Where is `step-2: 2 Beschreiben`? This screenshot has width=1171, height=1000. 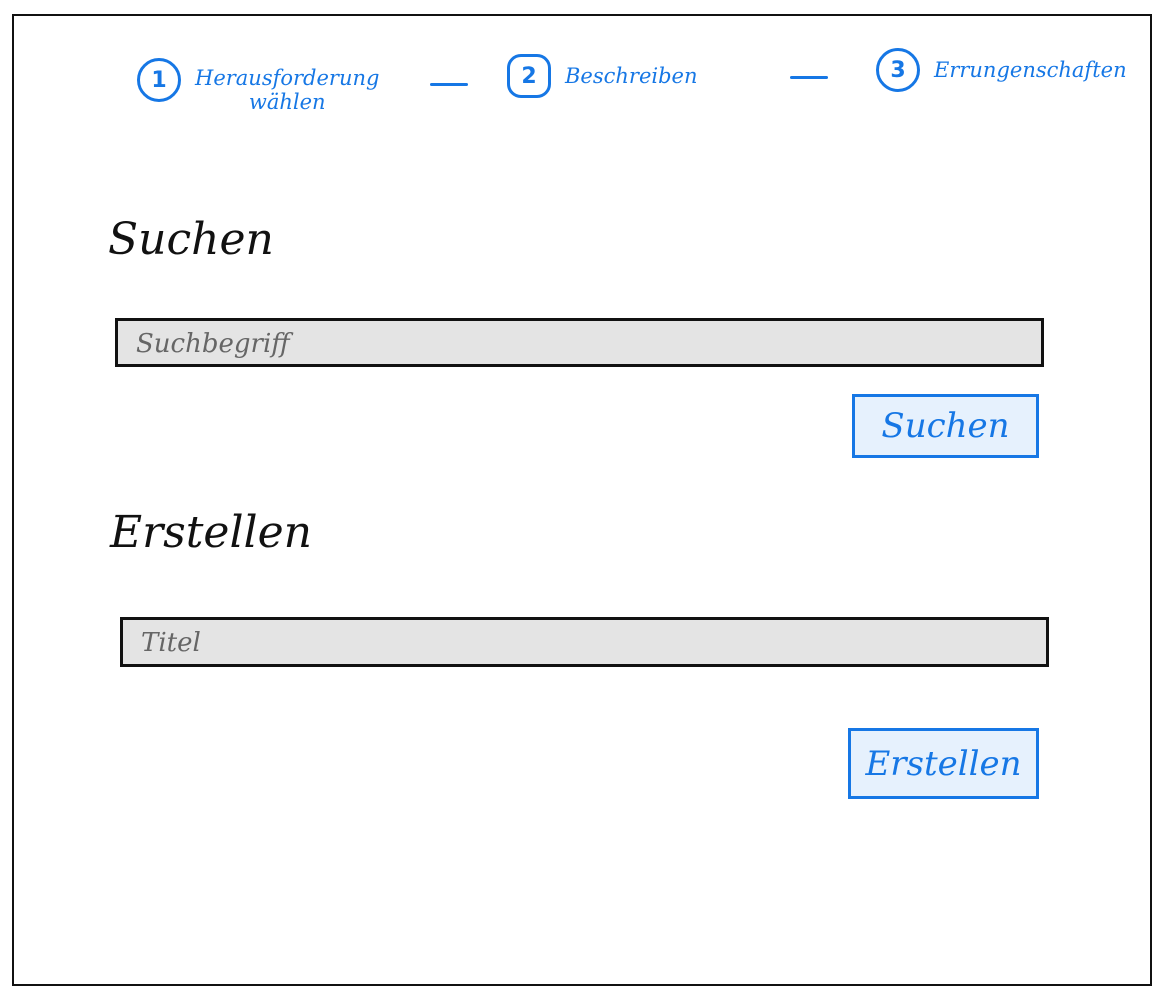
step-2: 2 Beschreiben is located at coordinates (602, 76).